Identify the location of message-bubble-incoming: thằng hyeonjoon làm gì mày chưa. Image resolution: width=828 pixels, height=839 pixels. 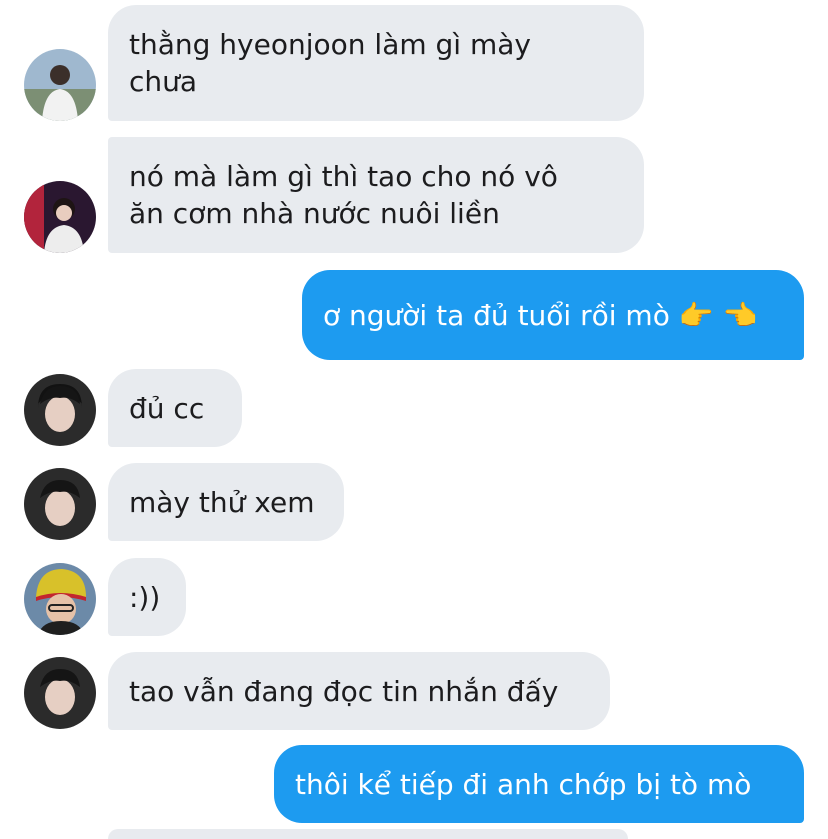
(376, 63).